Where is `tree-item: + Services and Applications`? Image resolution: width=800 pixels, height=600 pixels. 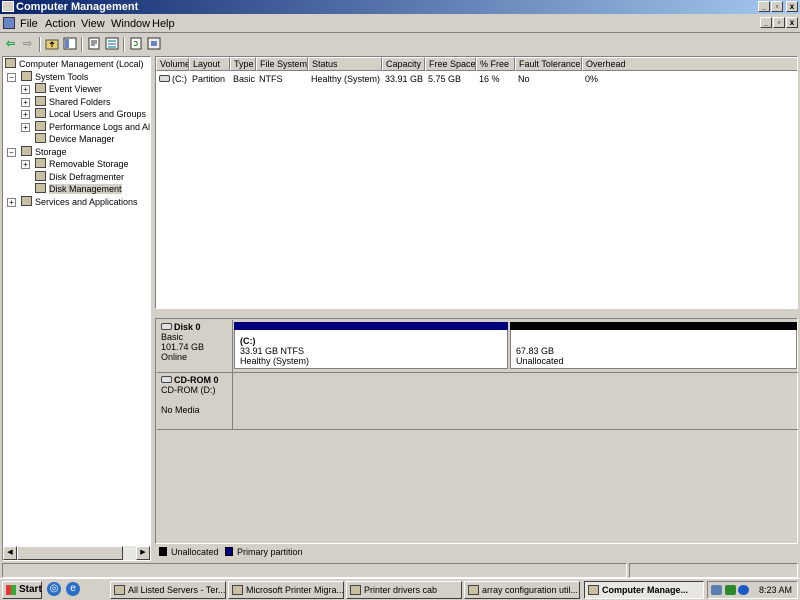 tree-item: + Services and Applications is located at coordinates (72, 201).